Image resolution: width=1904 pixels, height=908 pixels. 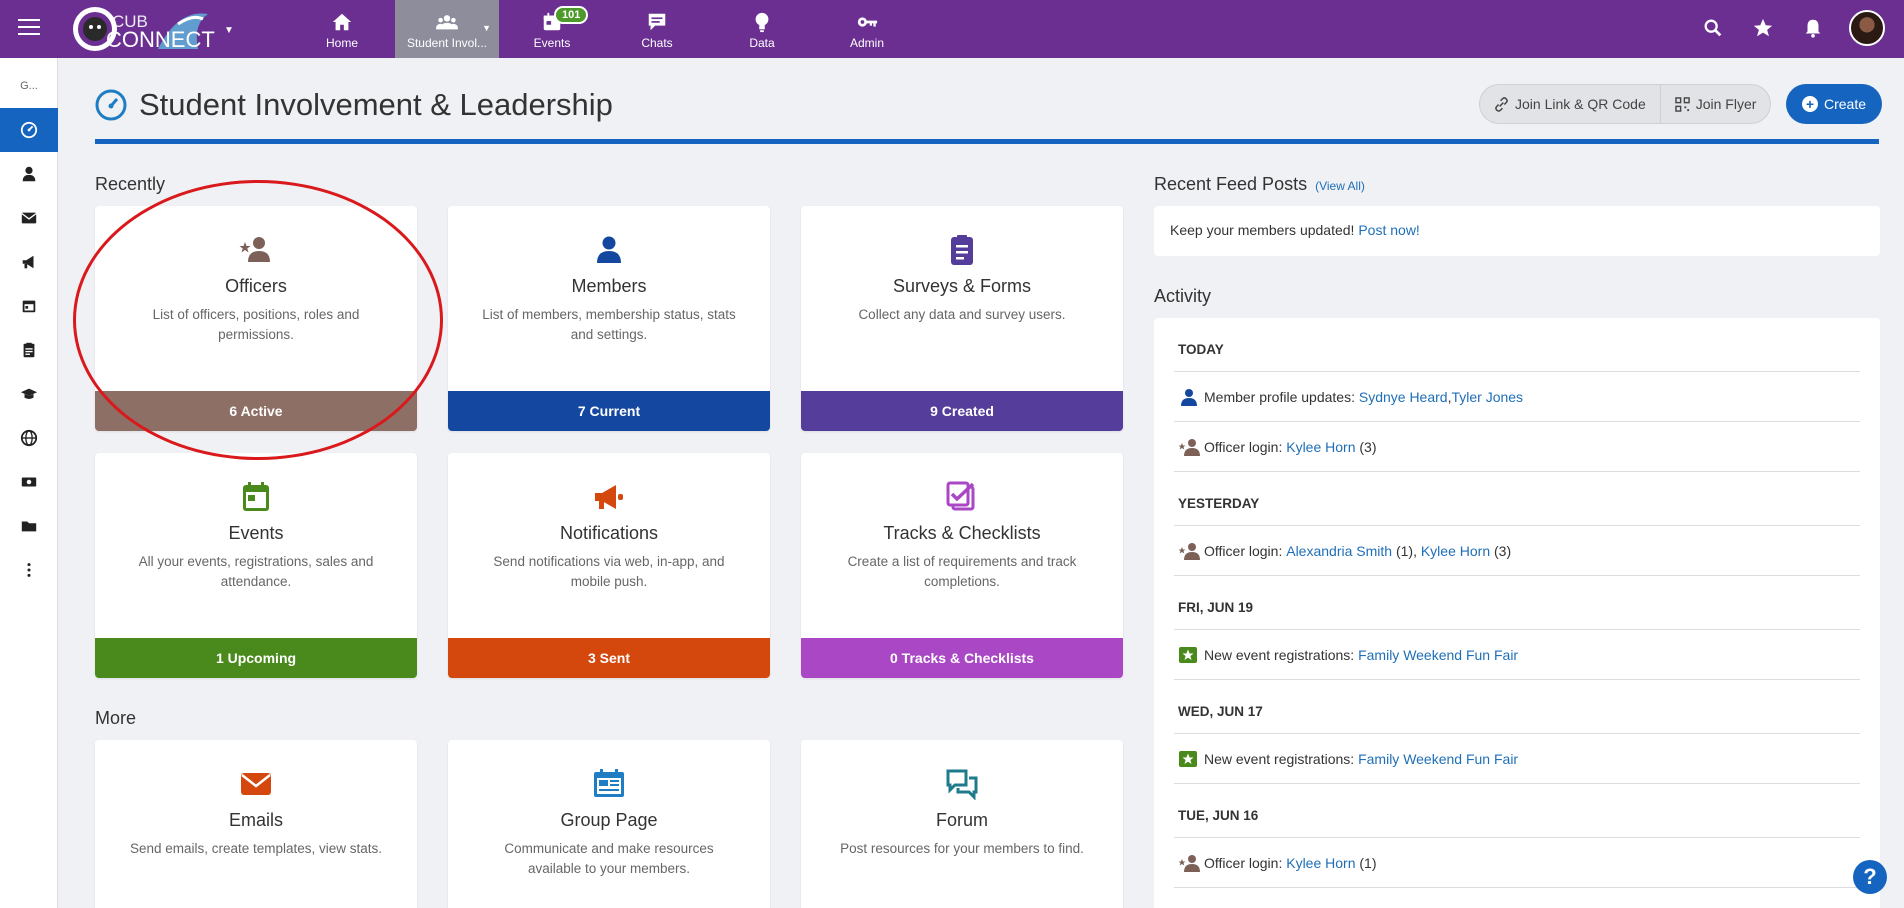 I want to click on activity-link: Alexandria Smith, so click(x=1339, y=551).